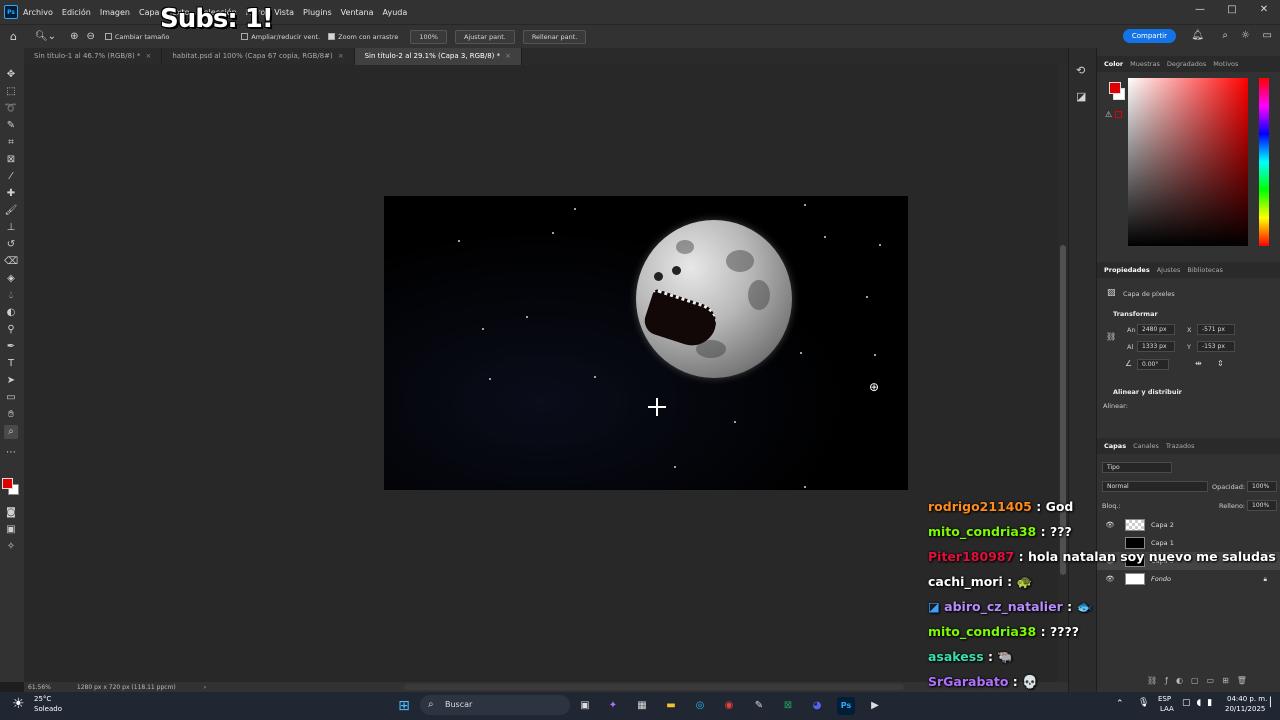 This screenshot has height=720, width=1280. I want to click on layer-row: 👁︎ Capa 2, so click(1188, 525).